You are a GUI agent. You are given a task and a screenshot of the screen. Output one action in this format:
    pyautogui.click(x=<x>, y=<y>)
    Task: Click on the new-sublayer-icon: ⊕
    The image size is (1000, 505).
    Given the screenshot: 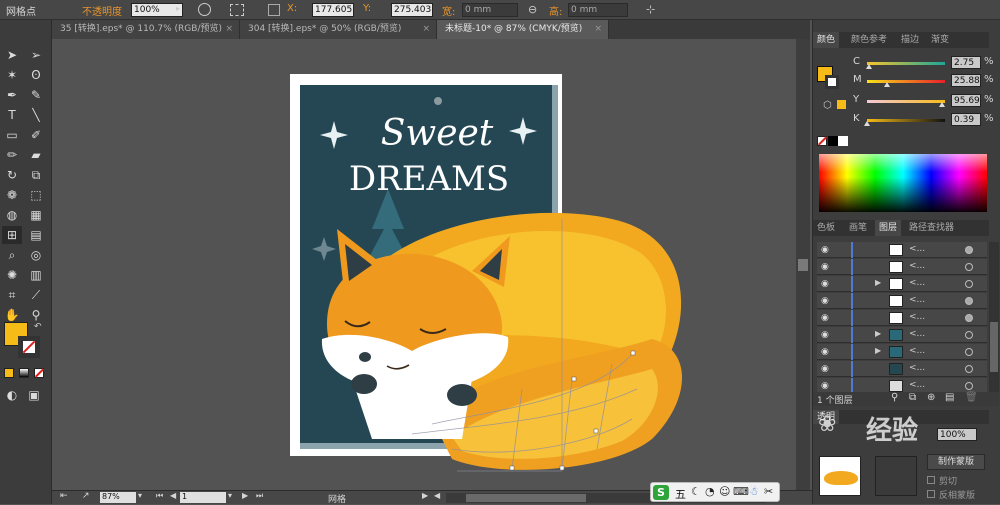 What is the action you would take?
    pyautogui.click(x=931, y=397)
    